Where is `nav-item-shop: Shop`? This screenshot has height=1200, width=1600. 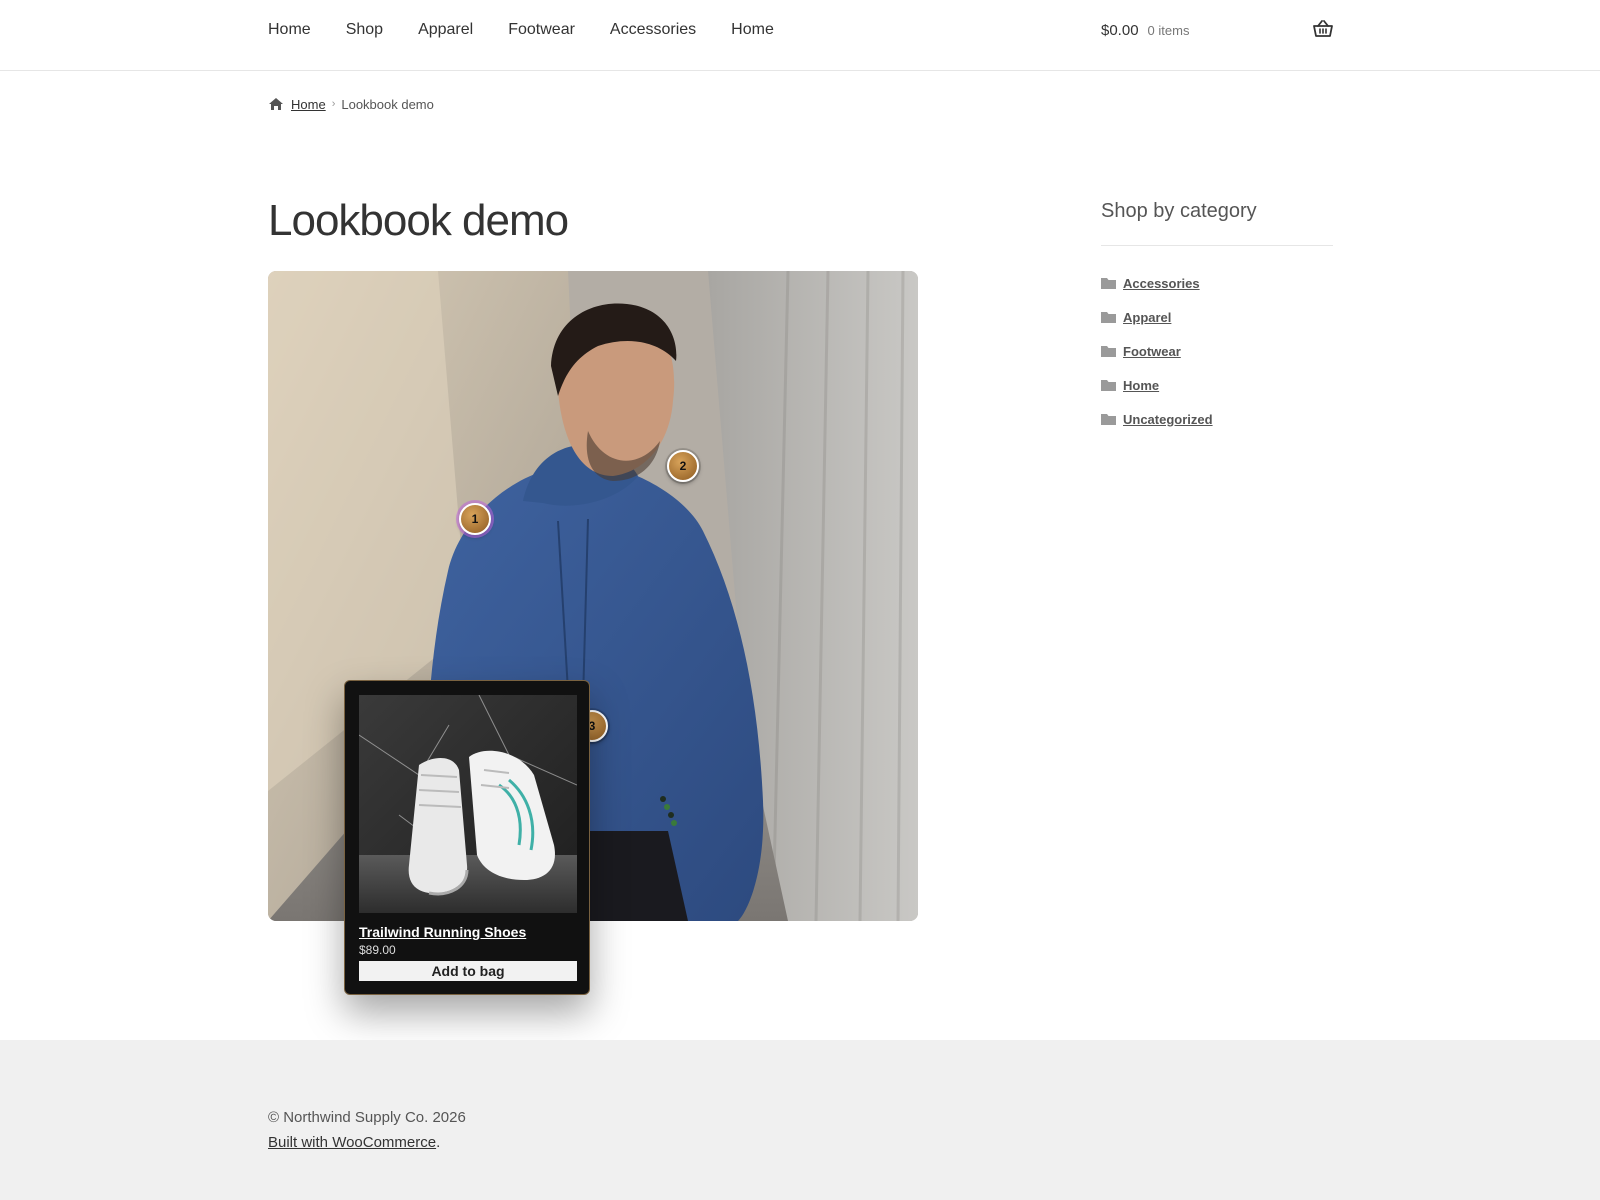
nav-item-shop: Shop is located at coordinates (364, 30).